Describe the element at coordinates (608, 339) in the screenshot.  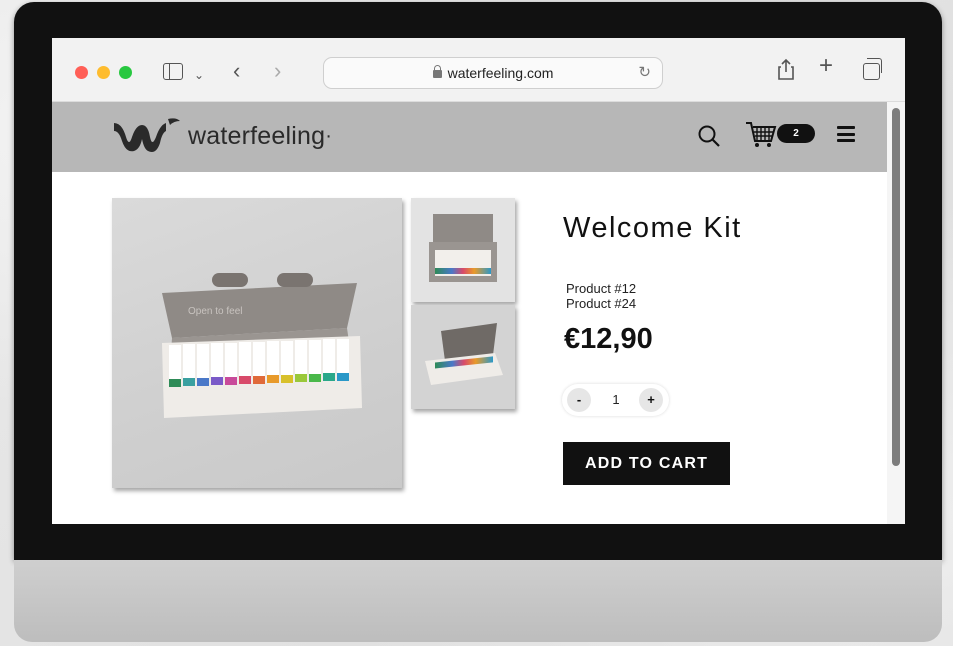
I see `product-price: €12,90` at that location.